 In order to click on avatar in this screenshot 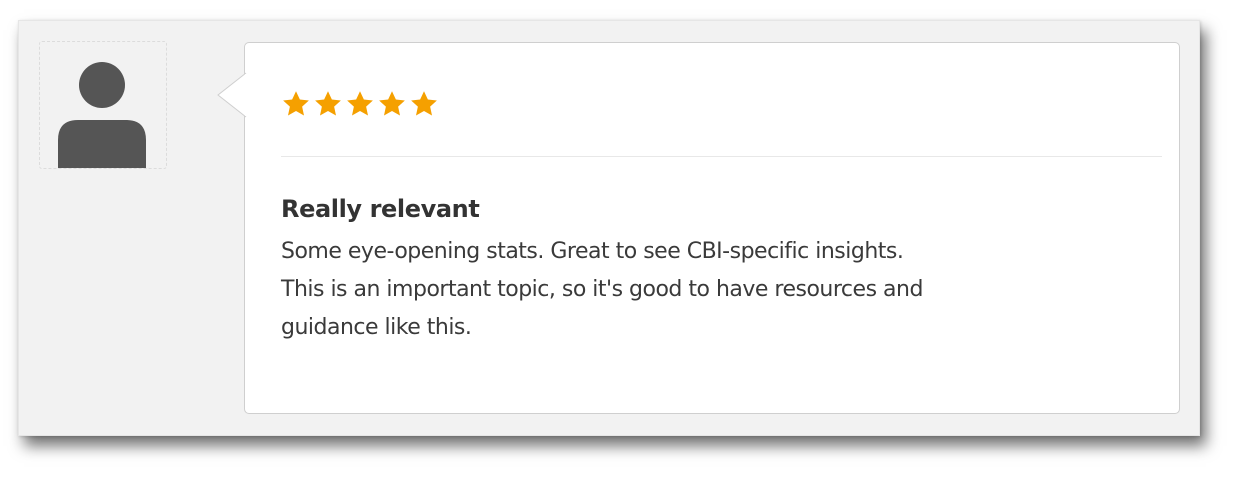, I will do `click(103, 105)`.